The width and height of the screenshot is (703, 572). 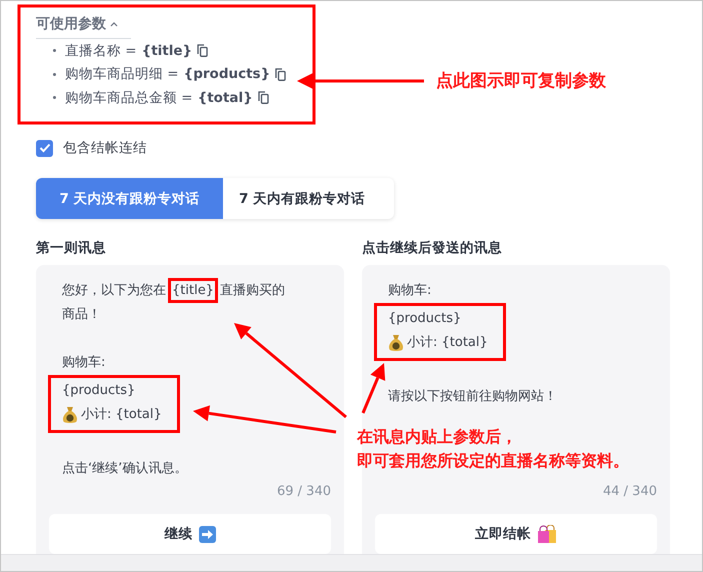 I want to click on annotation-text: 点此图示即可复制参数, so click(x=521, y=81).